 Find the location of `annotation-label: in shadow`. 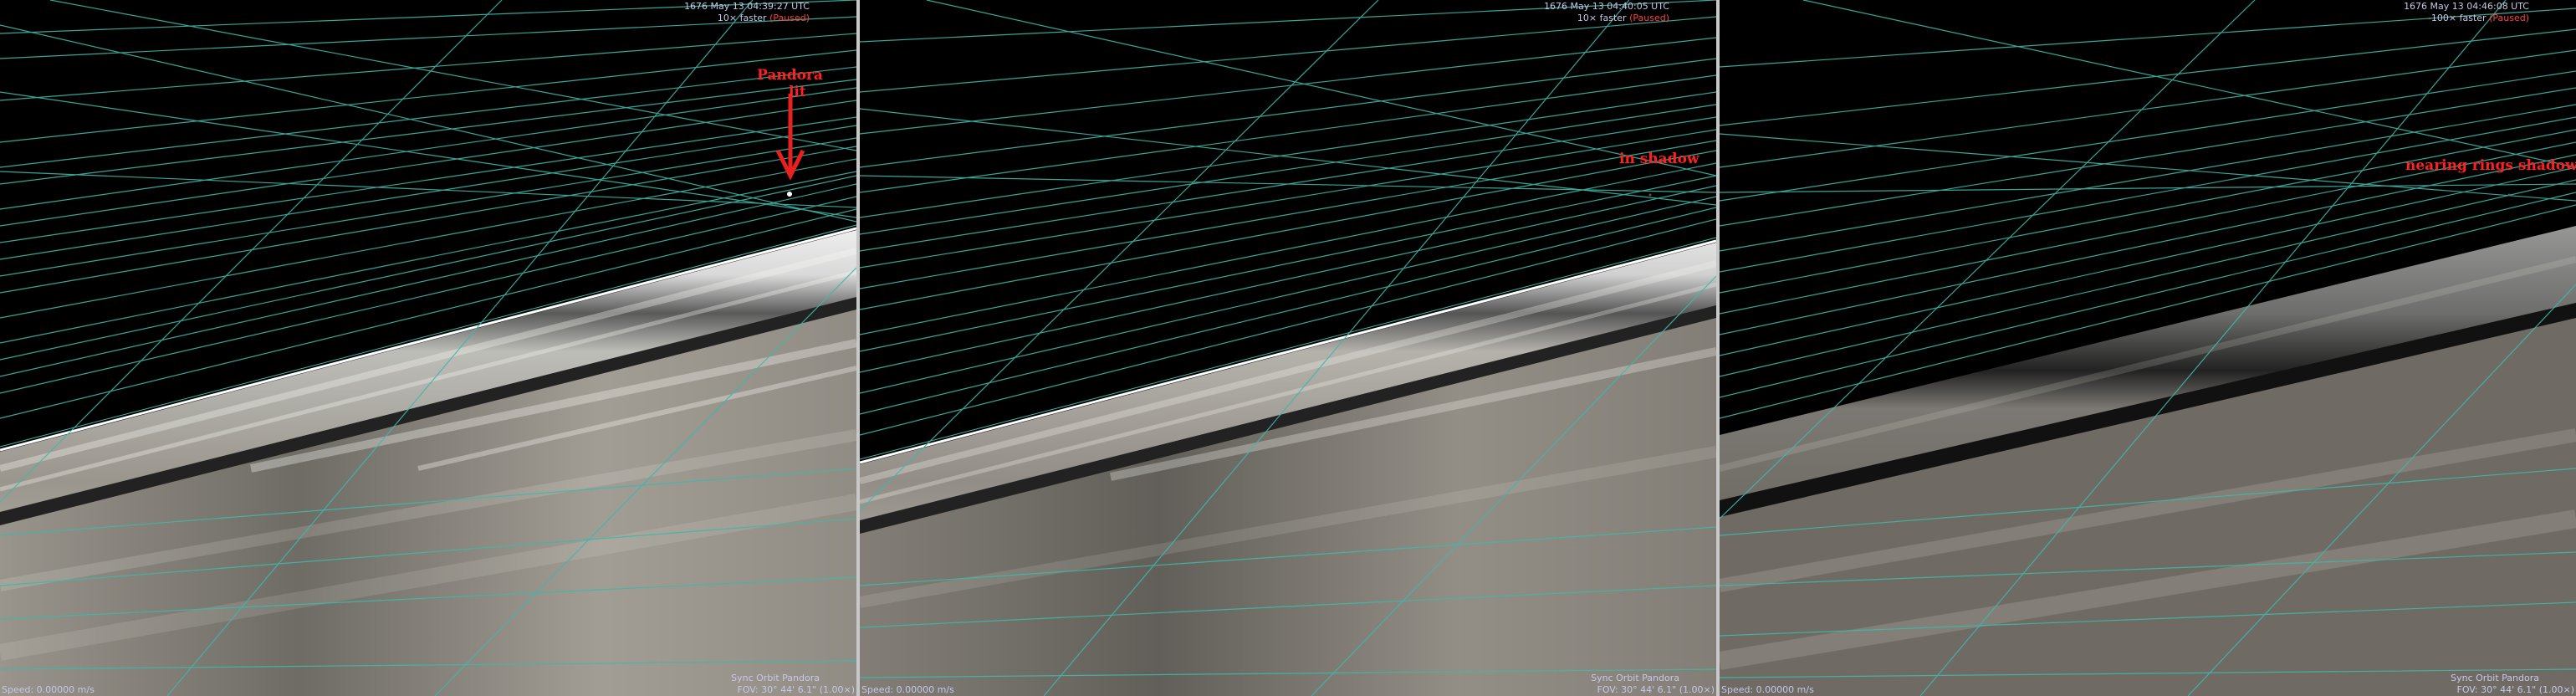

annotation-label: in shadow is located at coordinates (1659, 159).